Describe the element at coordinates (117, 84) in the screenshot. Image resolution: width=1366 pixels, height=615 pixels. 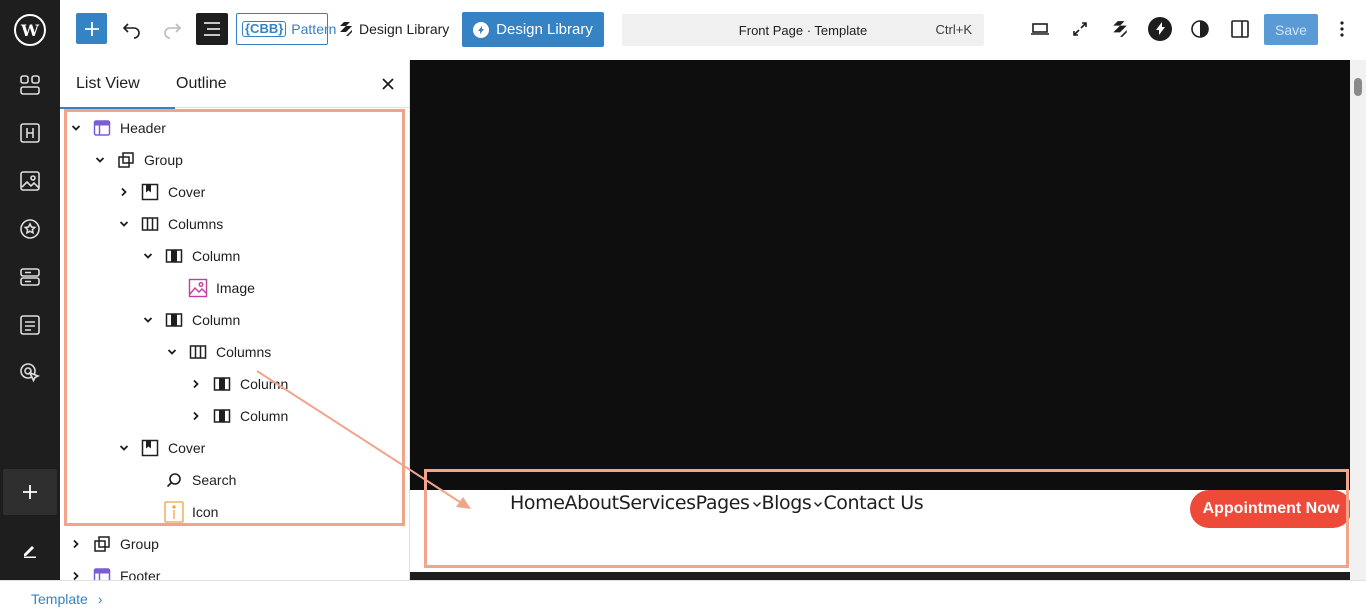
I see `tab-list-view: List View` at that location.